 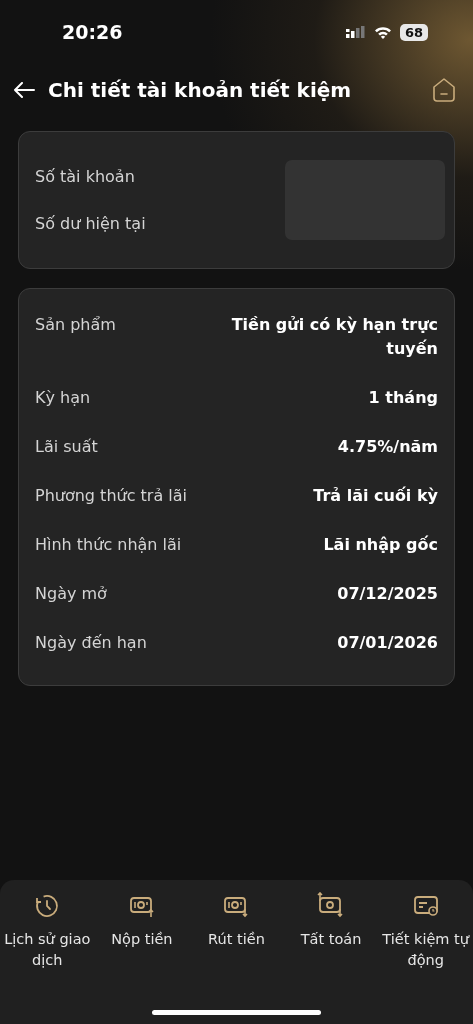 What do you see at coordinates (380, 545) in the screenshot?
I see `field-value: Lãi nhập gốc` at bounding box center [380, 545].